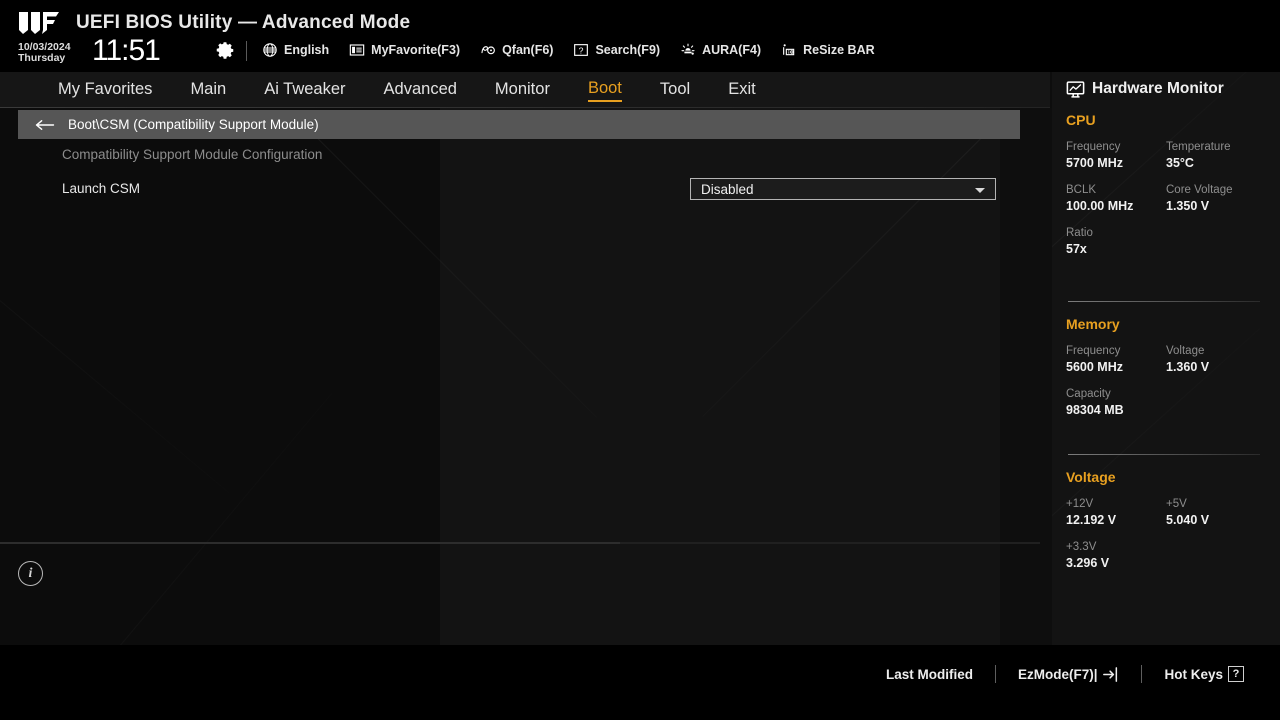 The width and height of the screenshot is (1280, 720). What do you see at coordinates (789, 50) in the screenshot?
I see `resize-bar-icon` at bounding box center [789, 50].